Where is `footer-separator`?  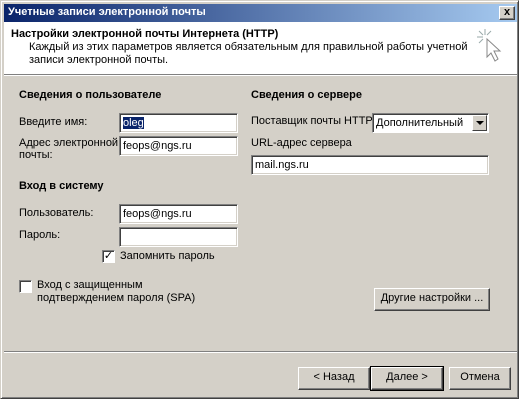
footer-separator is located at coordinates (260, 352).